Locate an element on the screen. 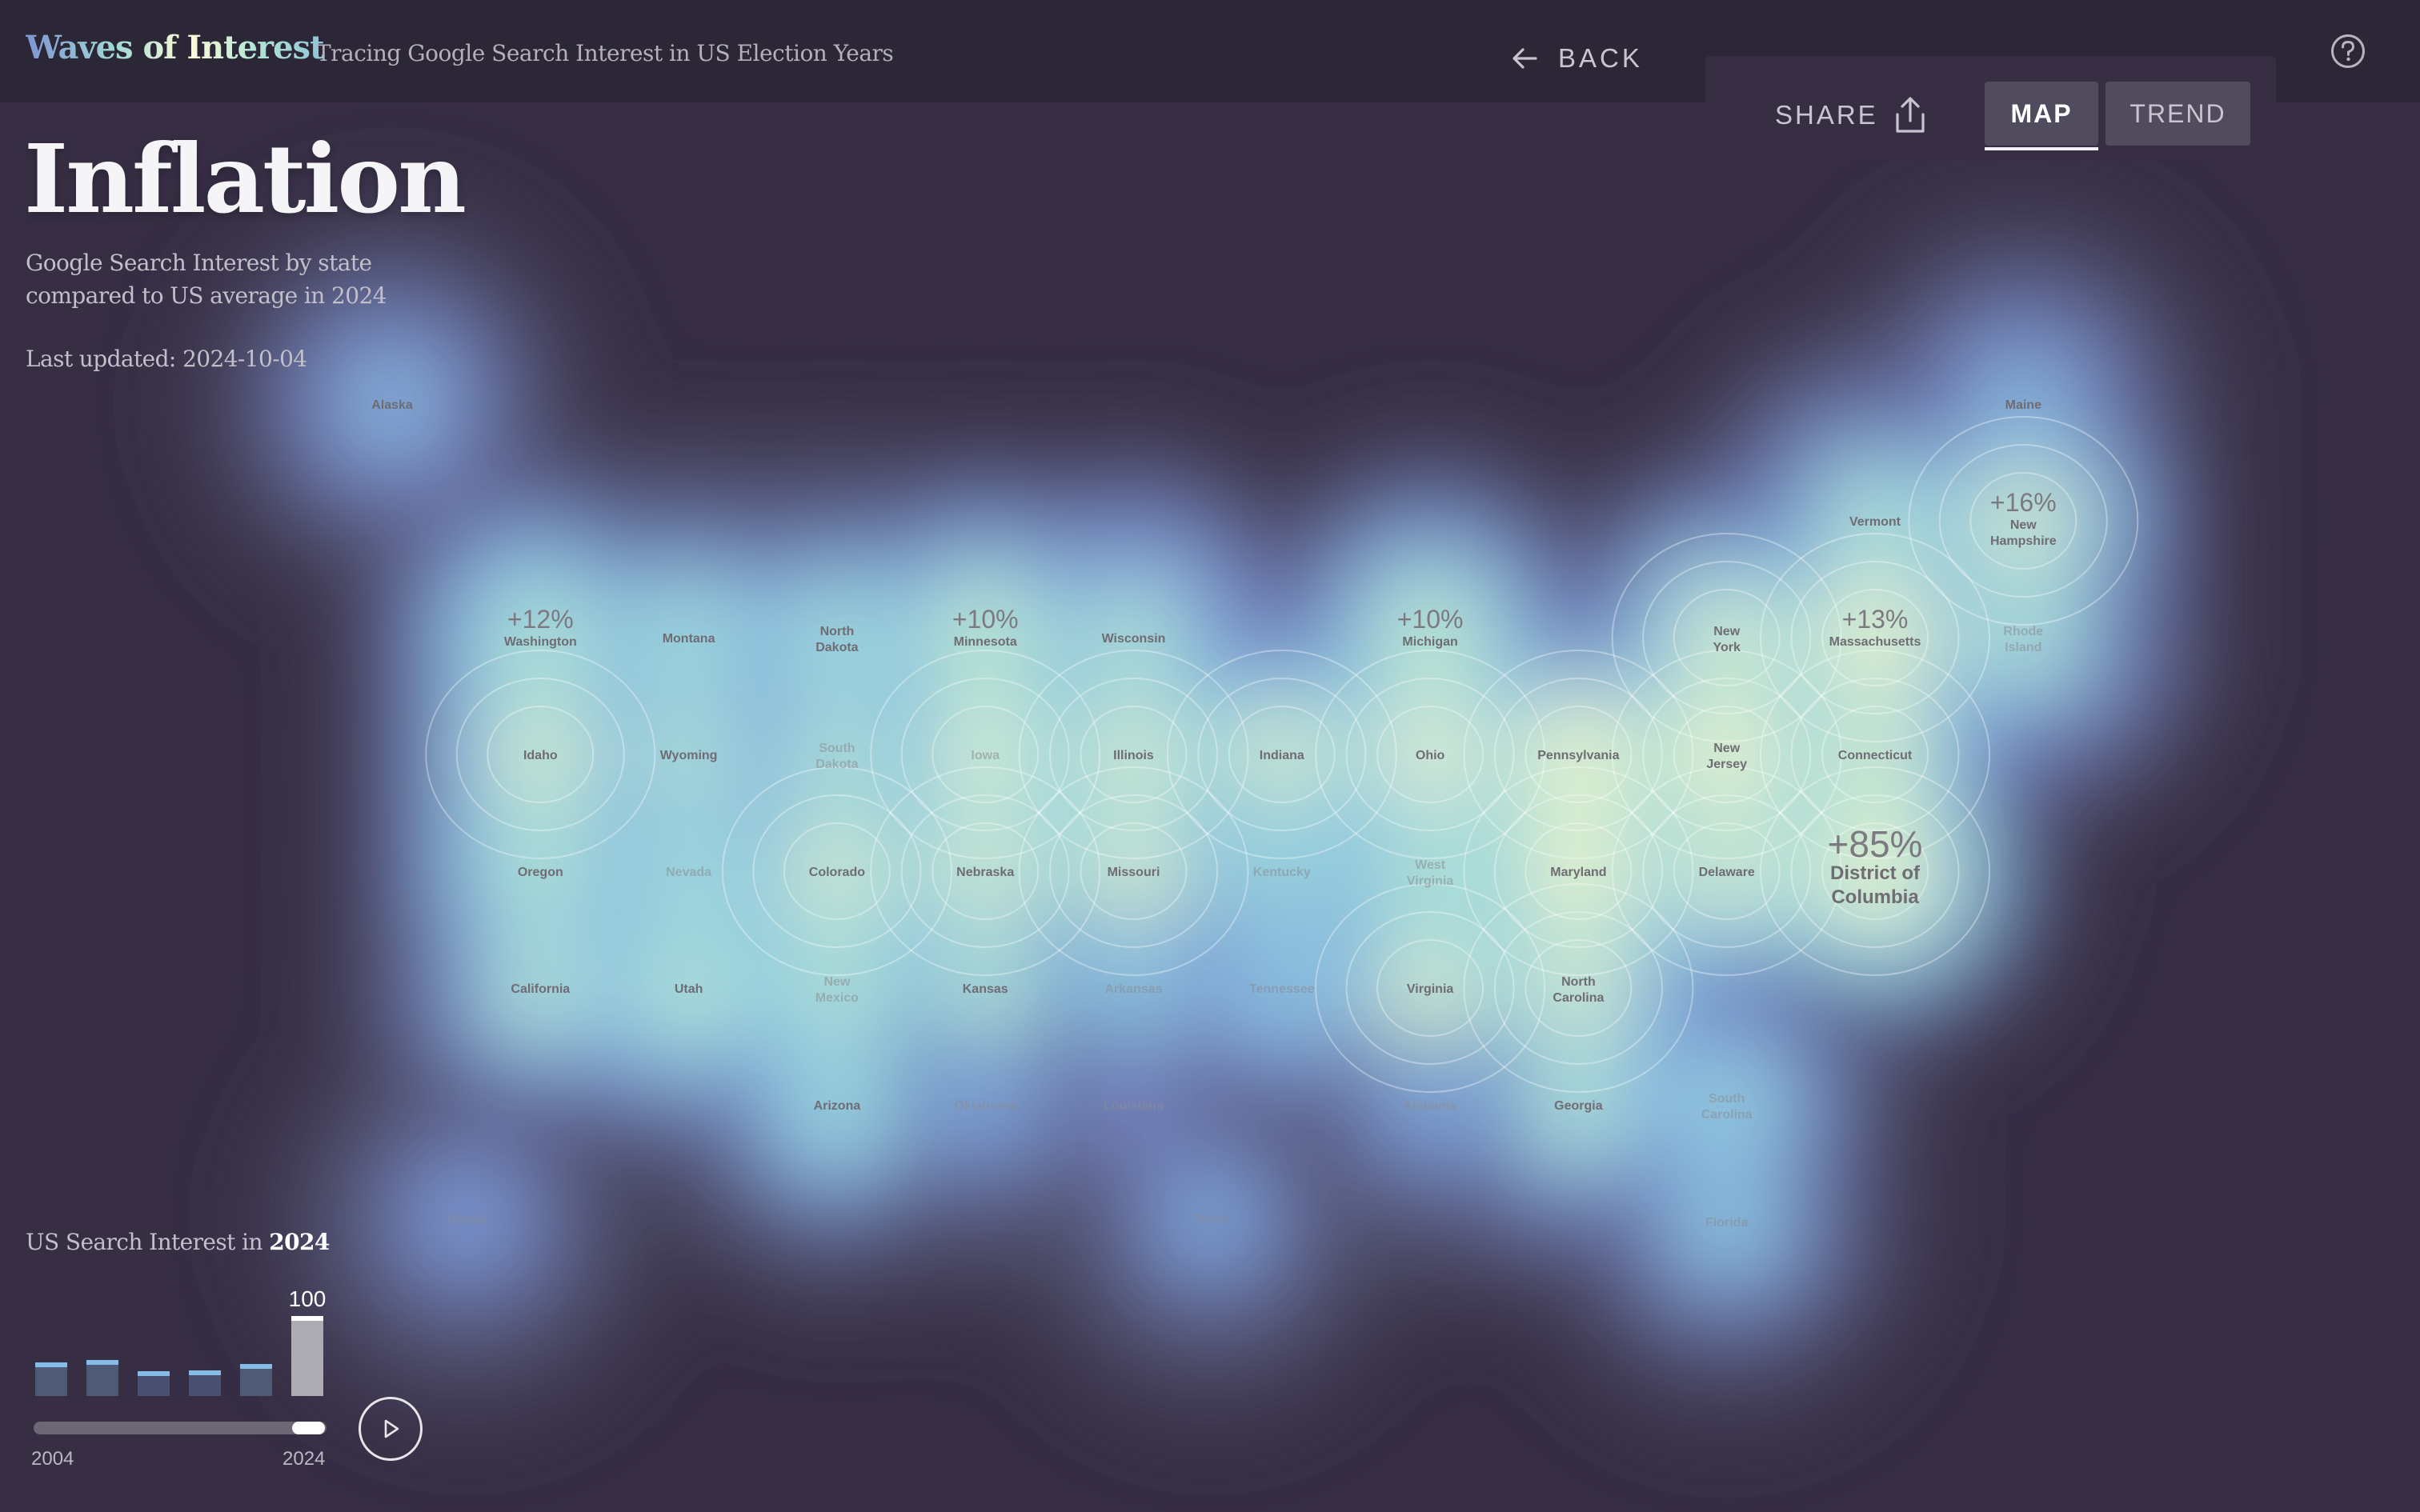 The width and height of the screenshot is (2420, 1512). state-name-label: Michigan is located at coordinates (1429, 642).